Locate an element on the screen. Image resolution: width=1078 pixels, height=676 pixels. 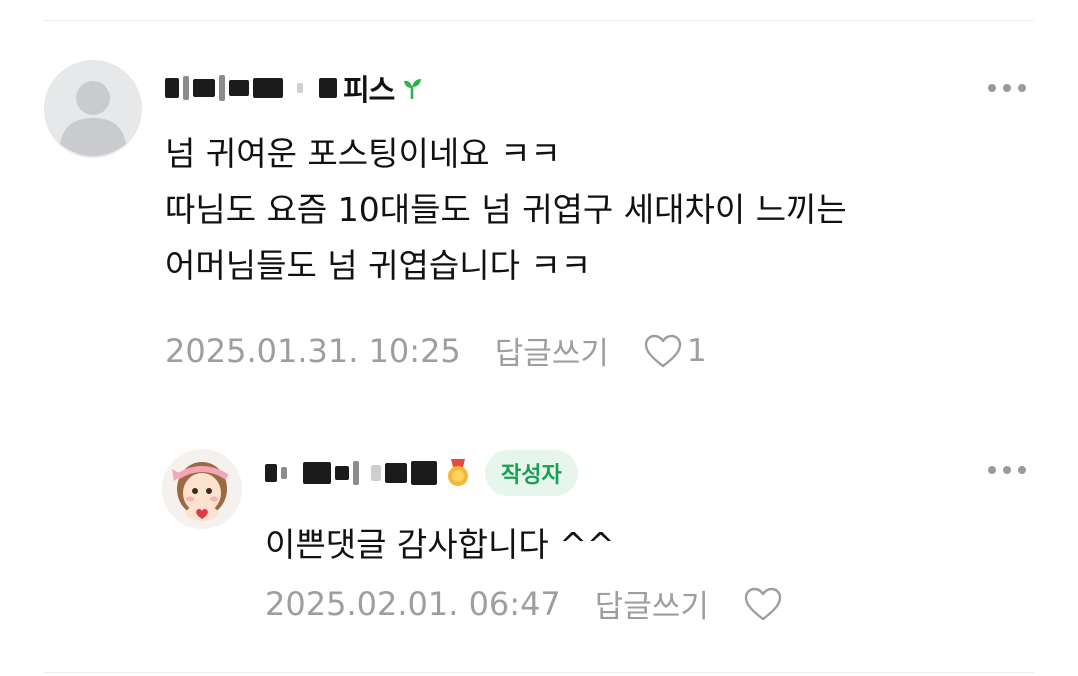
default-avatar-icon is located at coordinates (93, 109).